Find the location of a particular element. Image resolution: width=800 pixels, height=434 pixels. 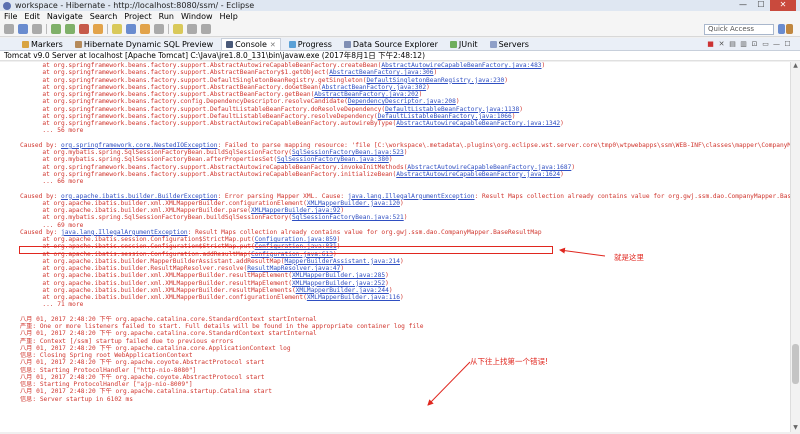

console-text: 信息: Server startup in 6102 ms is located at coordinates (76, 399).